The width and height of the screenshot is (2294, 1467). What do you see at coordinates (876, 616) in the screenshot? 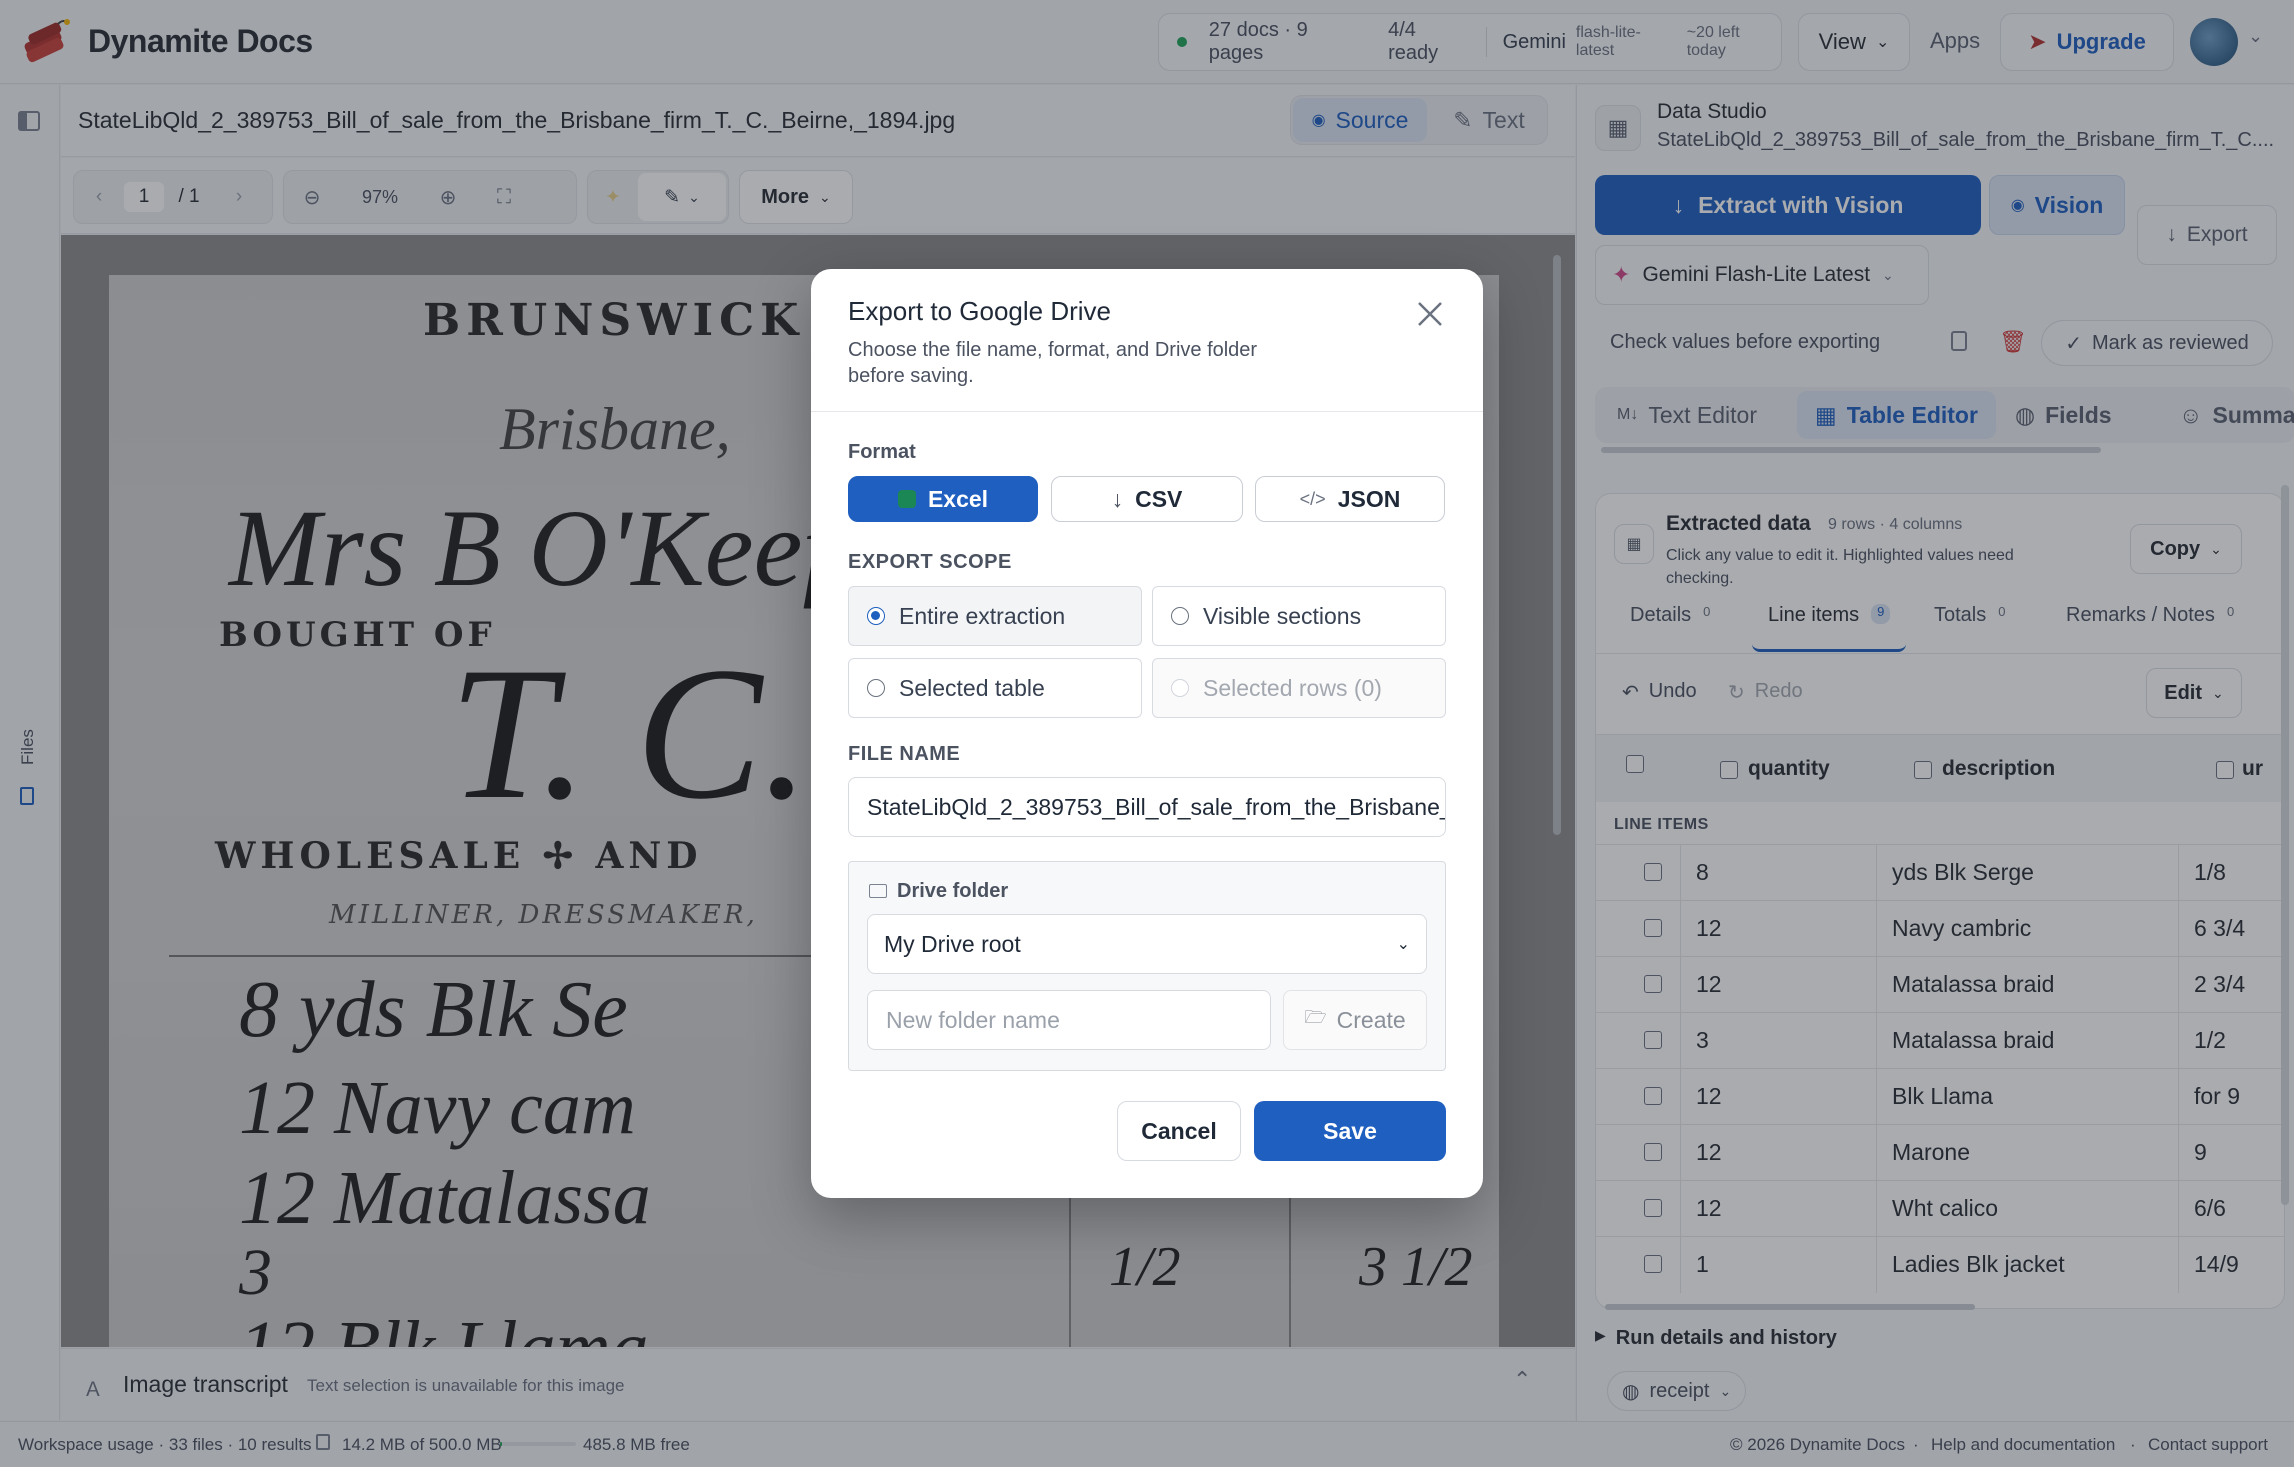
I see `radio-selected` at bounding box center [876, 616].